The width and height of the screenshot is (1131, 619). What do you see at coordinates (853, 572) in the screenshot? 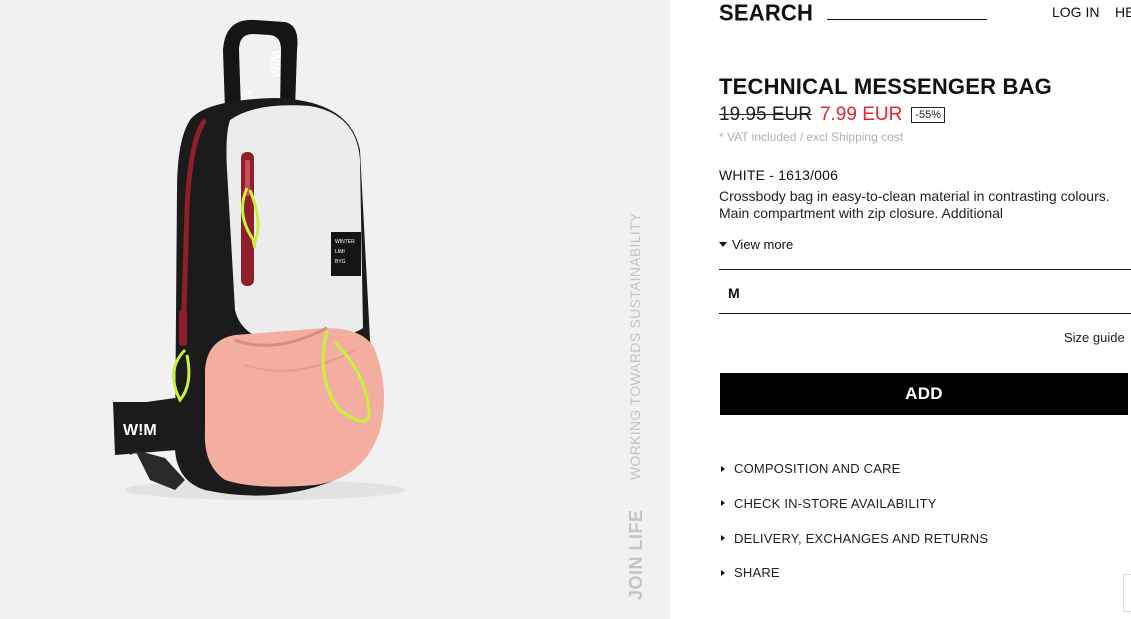
I see `info-link-share: SHARE` at bounding box center [853, 572].